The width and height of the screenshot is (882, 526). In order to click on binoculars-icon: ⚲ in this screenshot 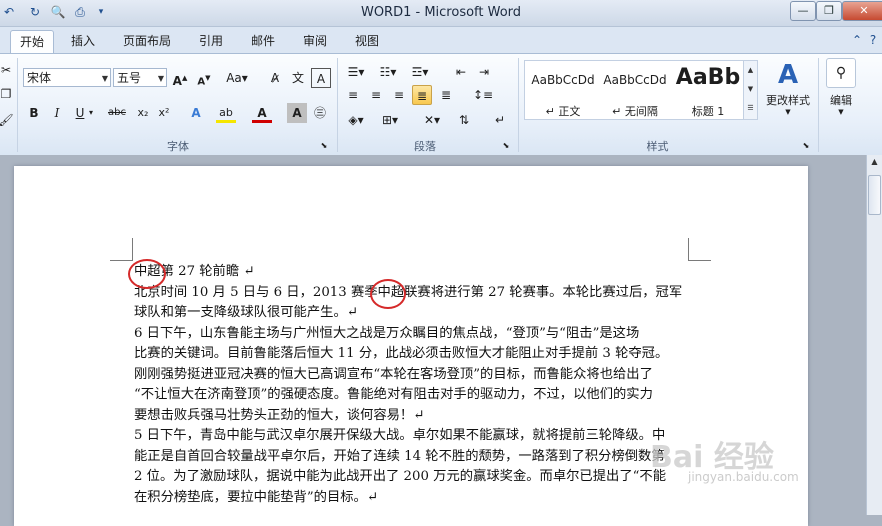, I will do `click(841, 73)`.